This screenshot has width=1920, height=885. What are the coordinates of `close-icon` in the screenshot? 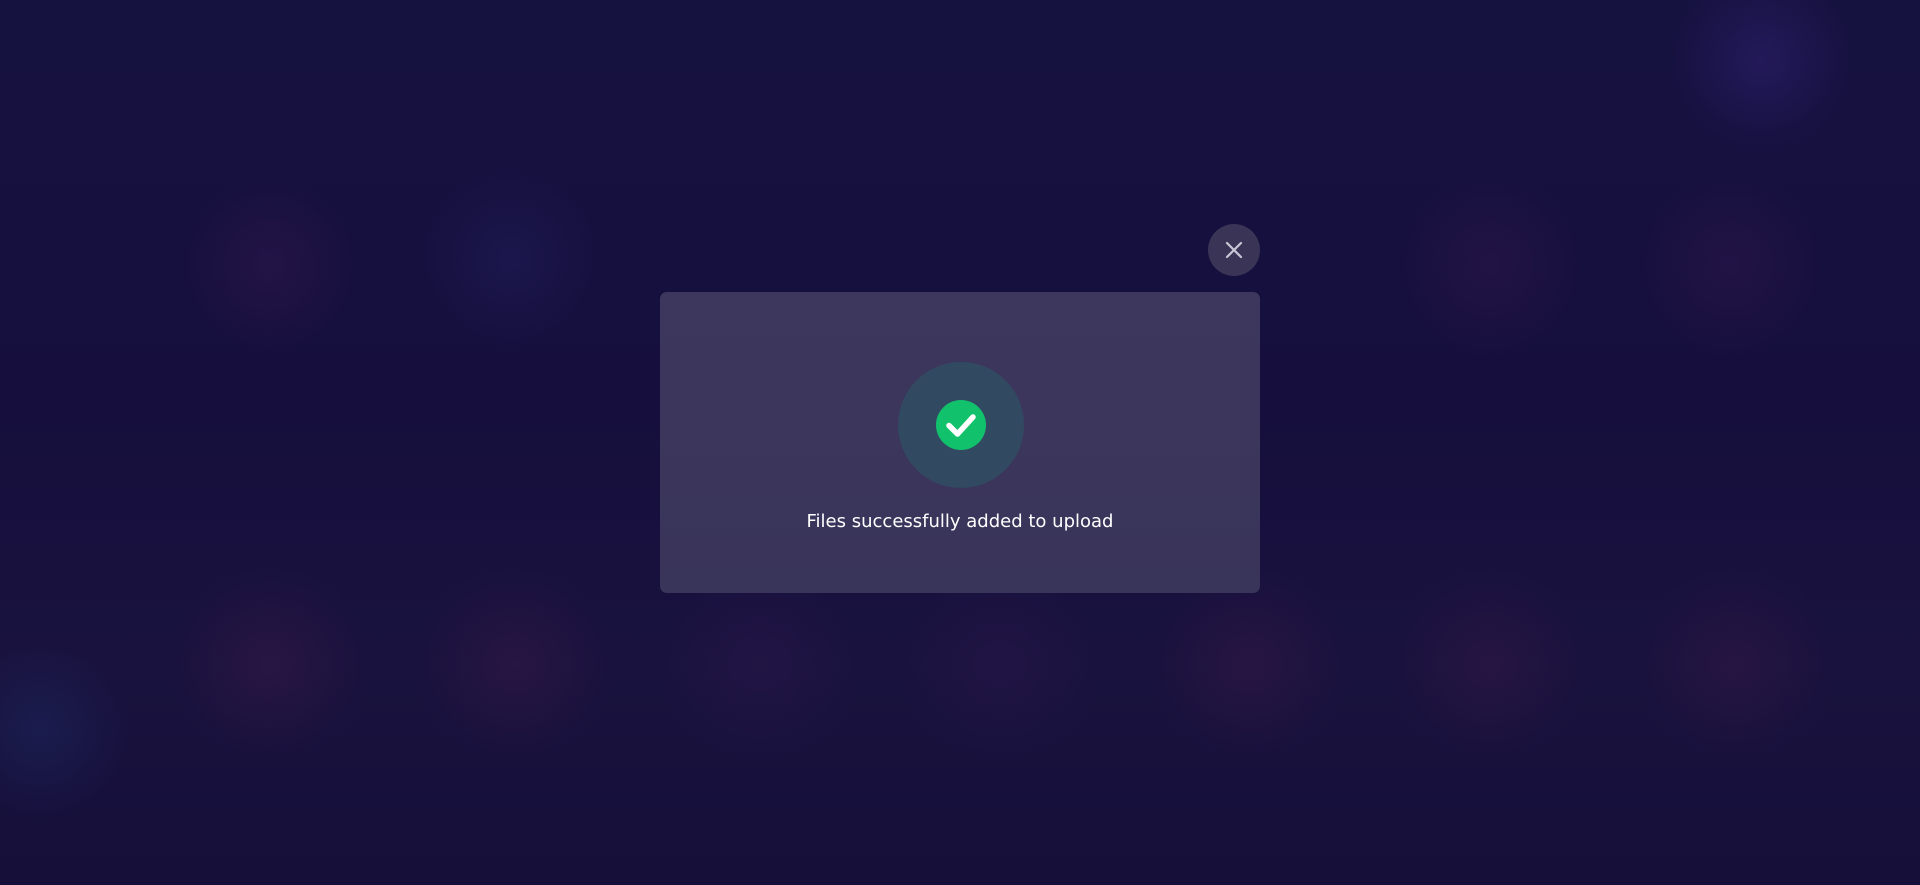 It's located at (1234, 250).